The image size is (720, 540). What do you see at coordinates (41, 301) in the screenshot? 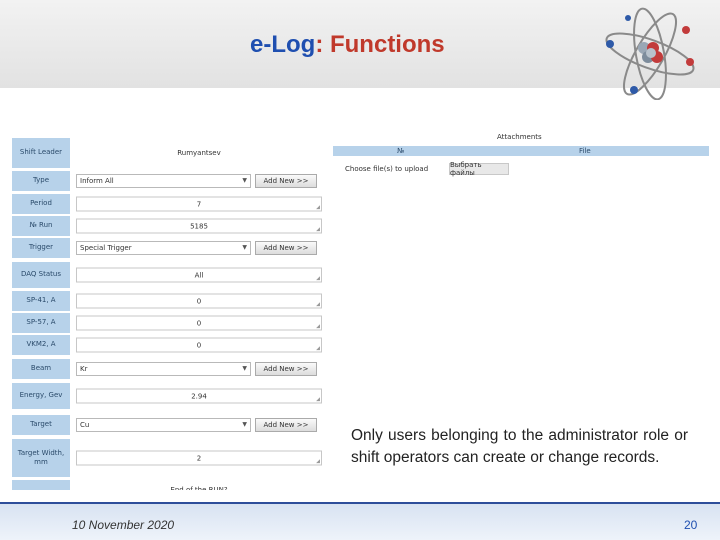
I see `sp41-label: SP-41, A` at bounding box center [41, 301].